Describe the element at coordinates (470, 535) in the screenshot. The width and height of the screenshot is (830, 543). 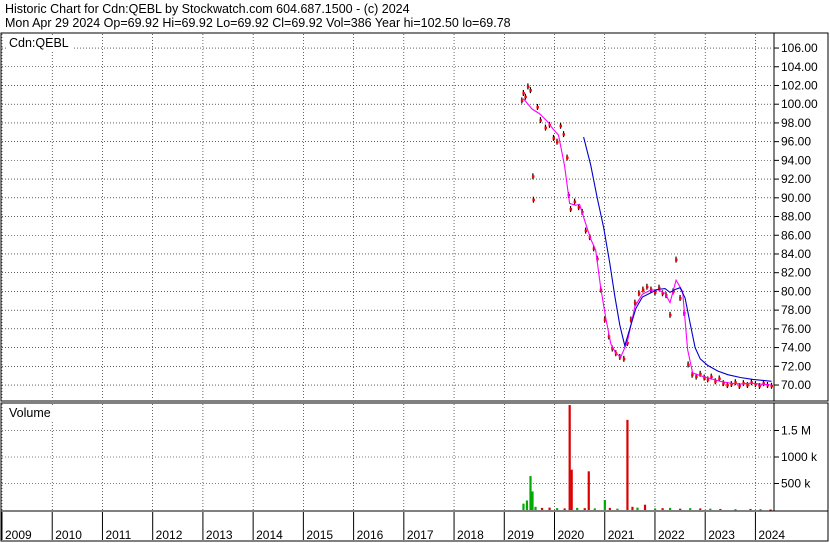
I see `x-tick-label: 2018` at that location.